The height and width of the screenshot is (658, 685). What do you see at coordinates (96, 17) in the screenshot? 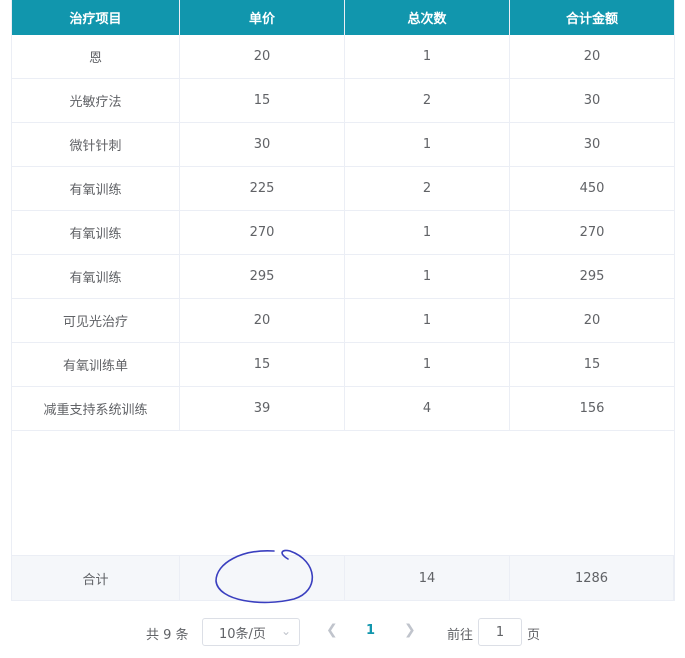
I see `header-treatment-item: 治疗项目` at bounding box center [96, 17].